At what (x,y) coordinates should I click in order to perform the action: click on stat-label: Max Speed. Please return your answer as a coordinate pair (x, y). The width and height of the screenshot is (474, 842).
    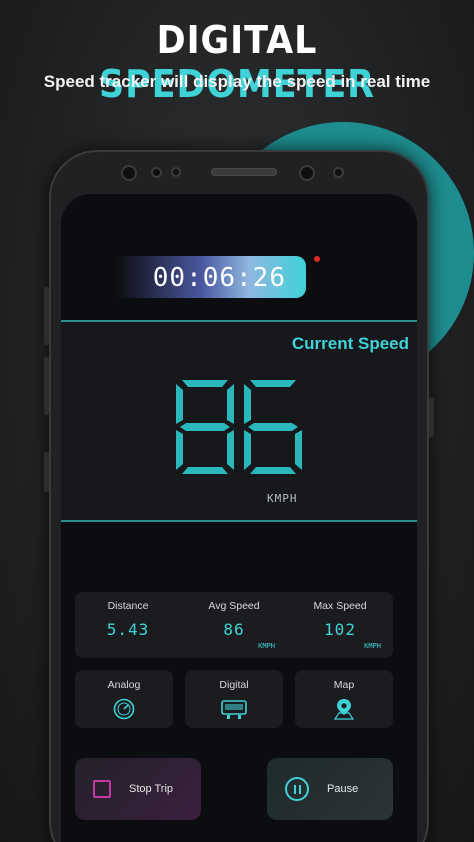
    Looking at the image, I should click on (340, 606).